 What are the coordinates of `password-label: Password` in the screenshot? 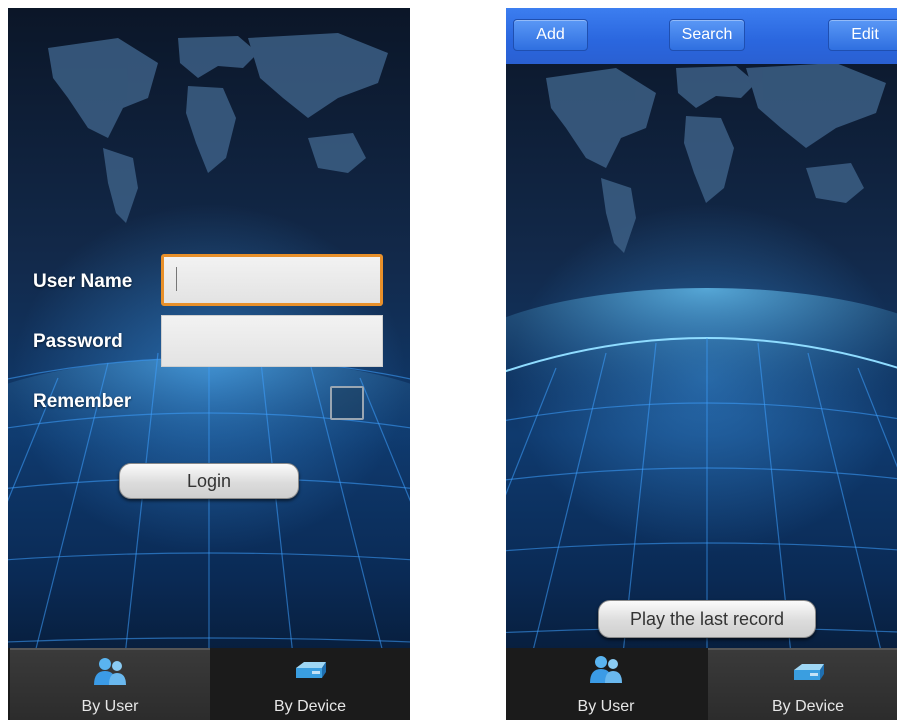 It's located at (78, 341).